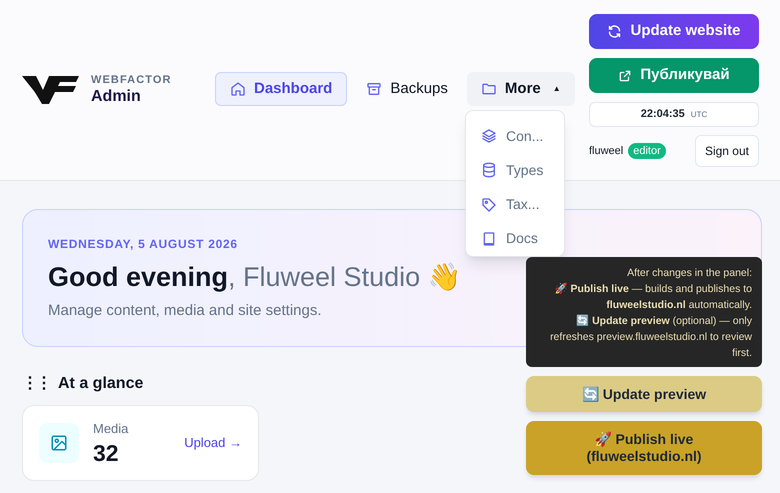  What do you see at coordinates (653, 297) in the screenshot?
I see `tooltip-text: 🚀 Publish live — builds and publishes to fluweelstudio.nl automatically.` at bounding box center [653, 297].